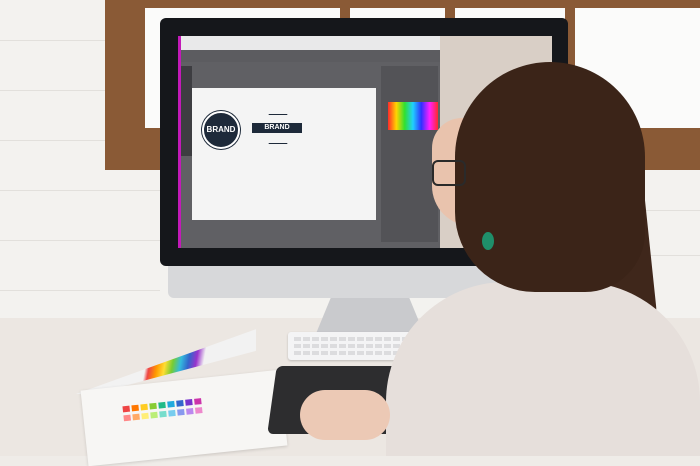  Describe the element at coordinates (413, 116) in the screenshot. I see `color-spectrum` at that location.